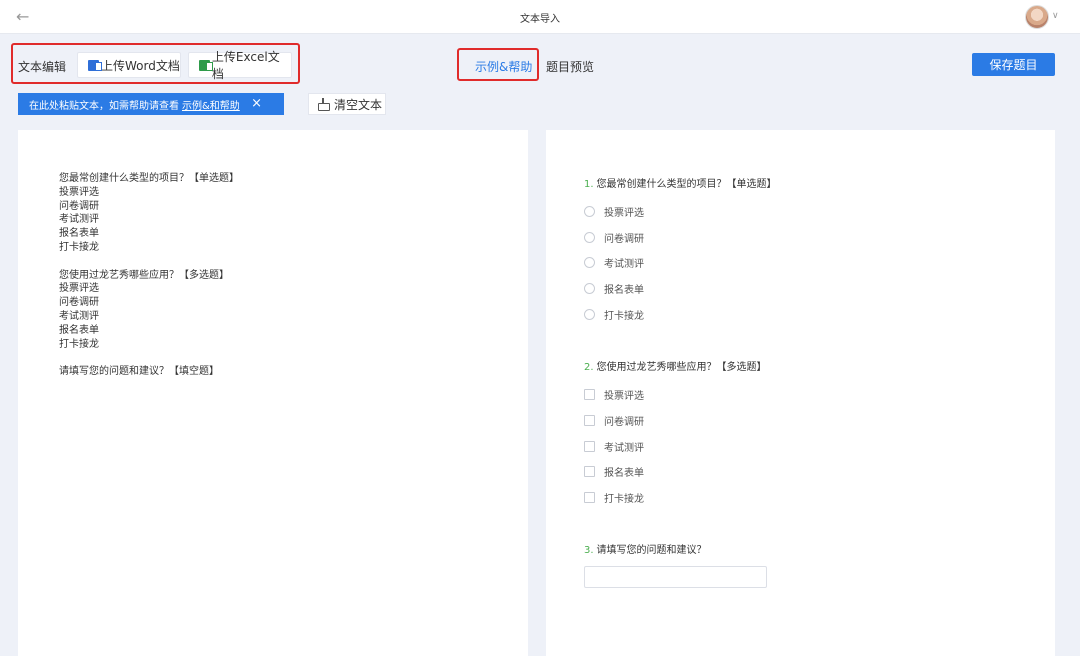 The height and width of the screenshot is (656, 1080). I want to click on upload-excel-button: 上传Excel文档, so click(240, 65).